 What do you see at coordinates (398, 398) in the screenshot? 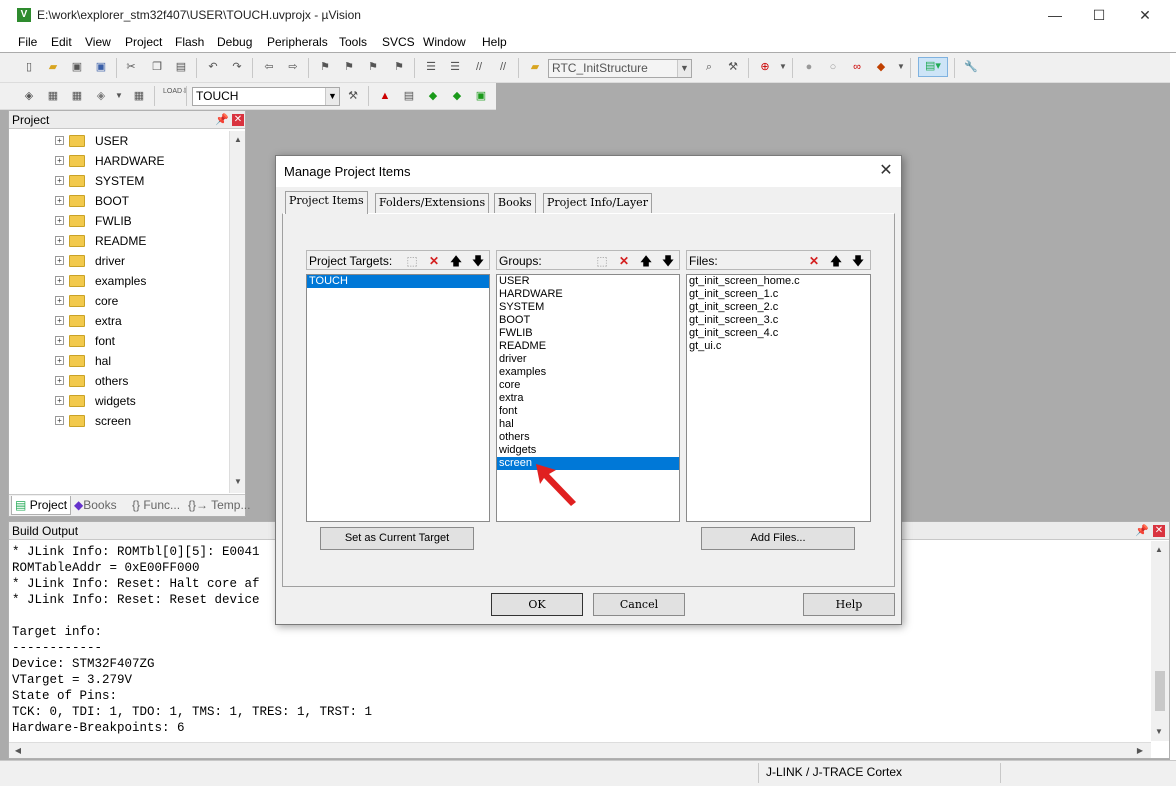
I see `targets-list: TOUCH` at bounding box center [398, 398].